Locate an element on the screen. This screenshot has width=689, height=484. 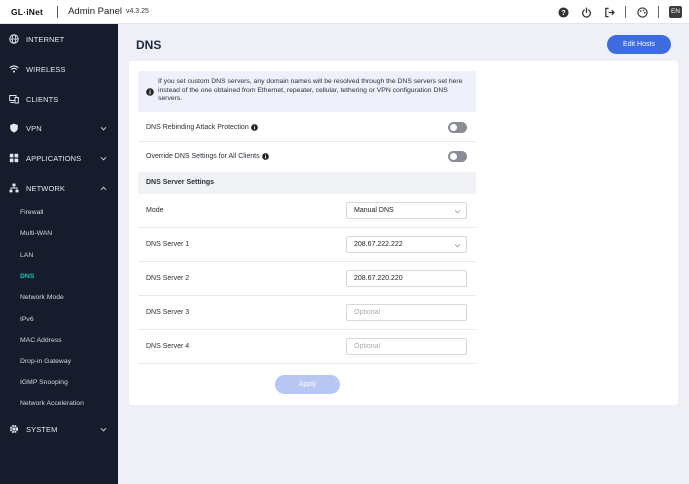
sidebar-item-applications: APPLICATIONS is located at coordinates (59, 158).